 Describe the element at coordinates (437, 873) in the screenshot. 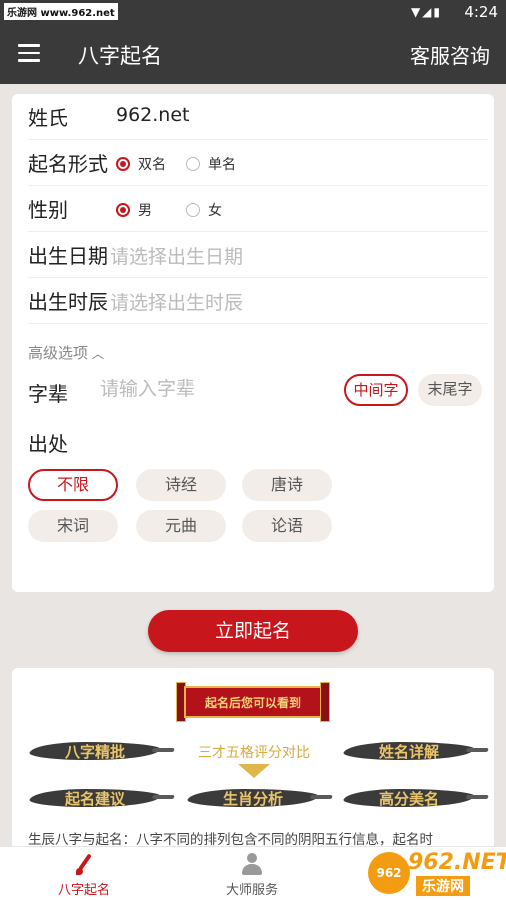

I see `site-watermark-logo: 962 962.NET 乐游网` at that location.